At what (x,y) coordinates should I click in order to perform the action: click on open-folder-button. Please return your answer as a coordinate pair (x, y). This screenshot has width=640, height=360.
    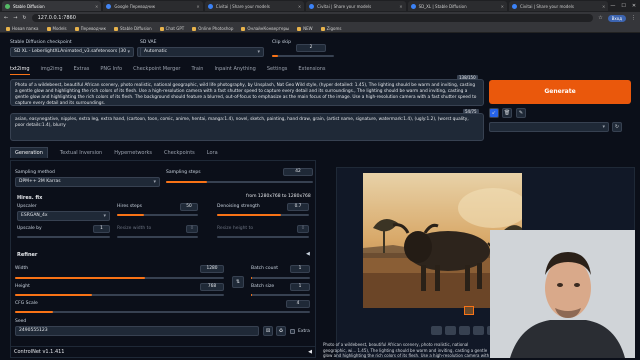
    Looking at the image, I should click on (436, 330).